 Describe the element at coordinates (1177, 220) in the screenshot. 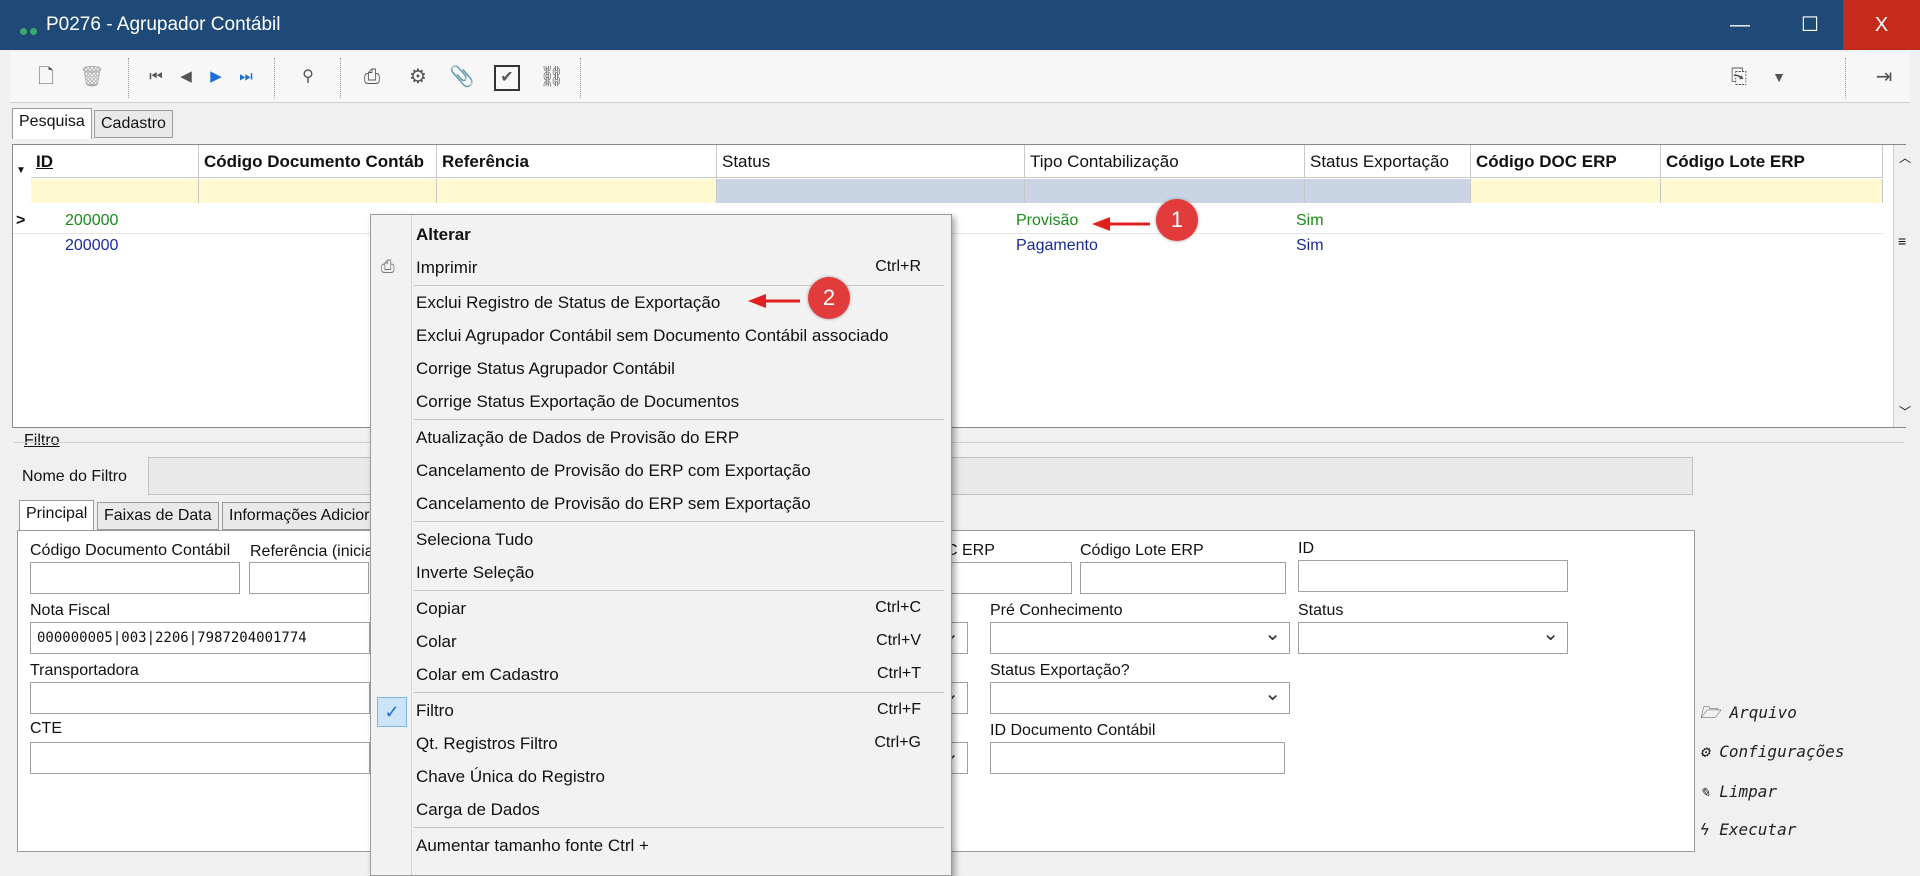

I see `annotation-badge-1: 1` at that location.